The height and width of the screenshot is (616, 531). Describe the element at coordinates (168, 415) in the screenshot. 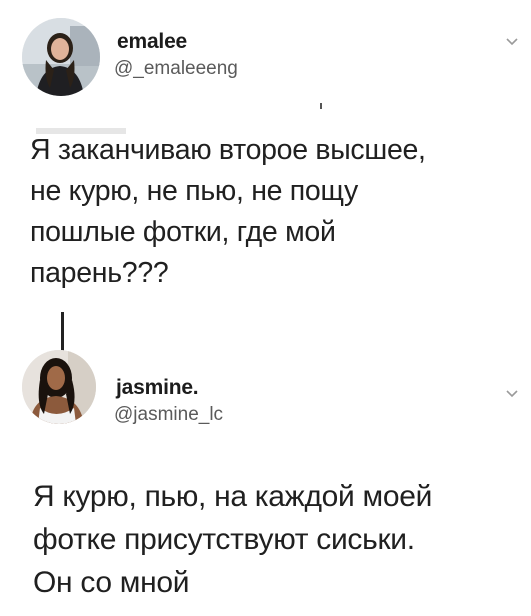

I see `user-handle: @jasmine_lc` at that location.